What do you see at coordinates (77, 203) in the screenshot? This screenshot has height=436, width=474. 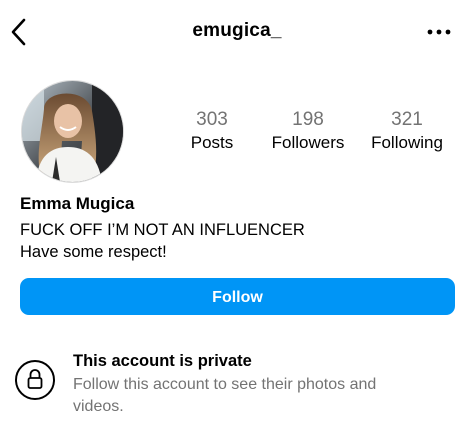 I see `full-name: Emma Mugica` at bounding box center [77, 203].